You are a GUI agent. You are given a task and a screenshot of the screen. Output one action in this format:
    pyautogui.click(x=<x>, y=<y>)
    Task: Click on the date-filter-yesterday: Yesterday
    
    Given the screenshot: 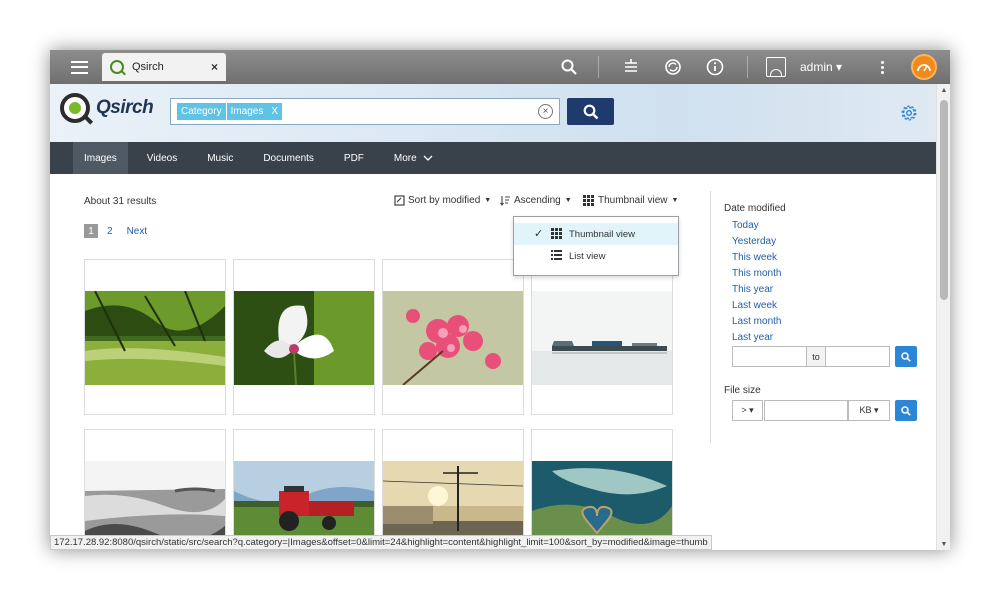 What is the action you would take?
    pyautogui.click(x=754, y=241)
    